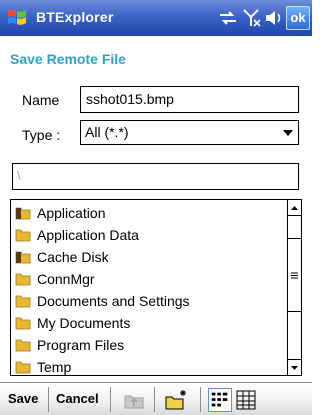 The height and width of the screenshot is (415, 320). Describe the element at coordinates (176, 400) in the screenshot. I see `new-folder-icon` at that location.